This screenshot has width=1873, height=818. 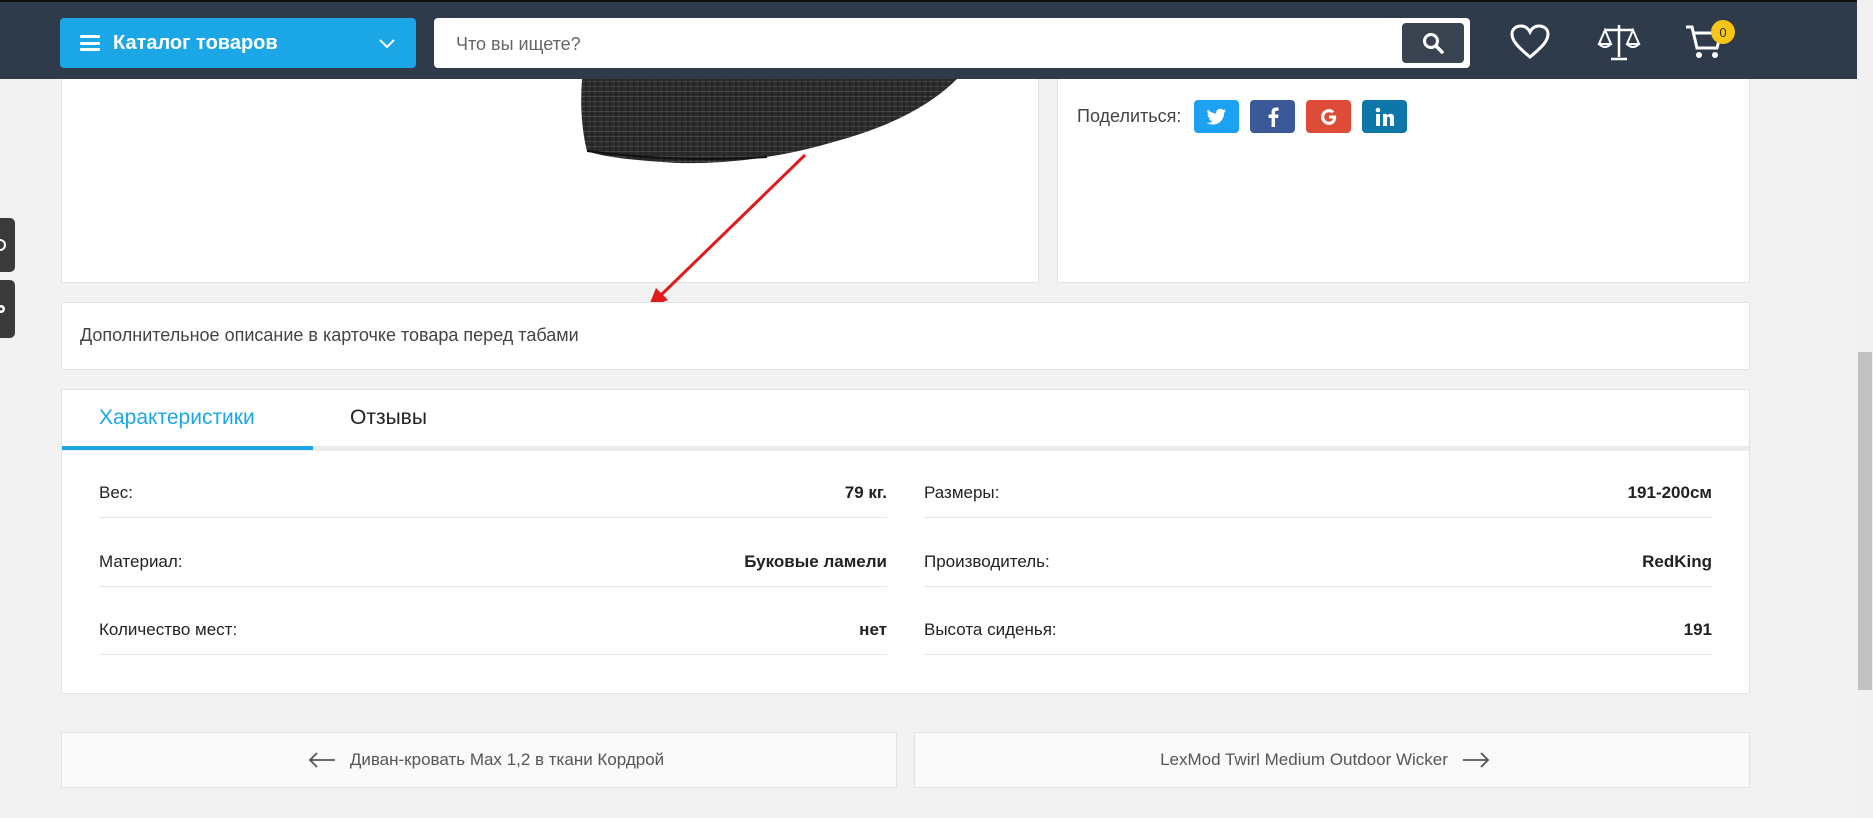 What do you see at coordinates (90, 43) in the screenshot?
I see `menu-icon` at bounding box center [90, 43].